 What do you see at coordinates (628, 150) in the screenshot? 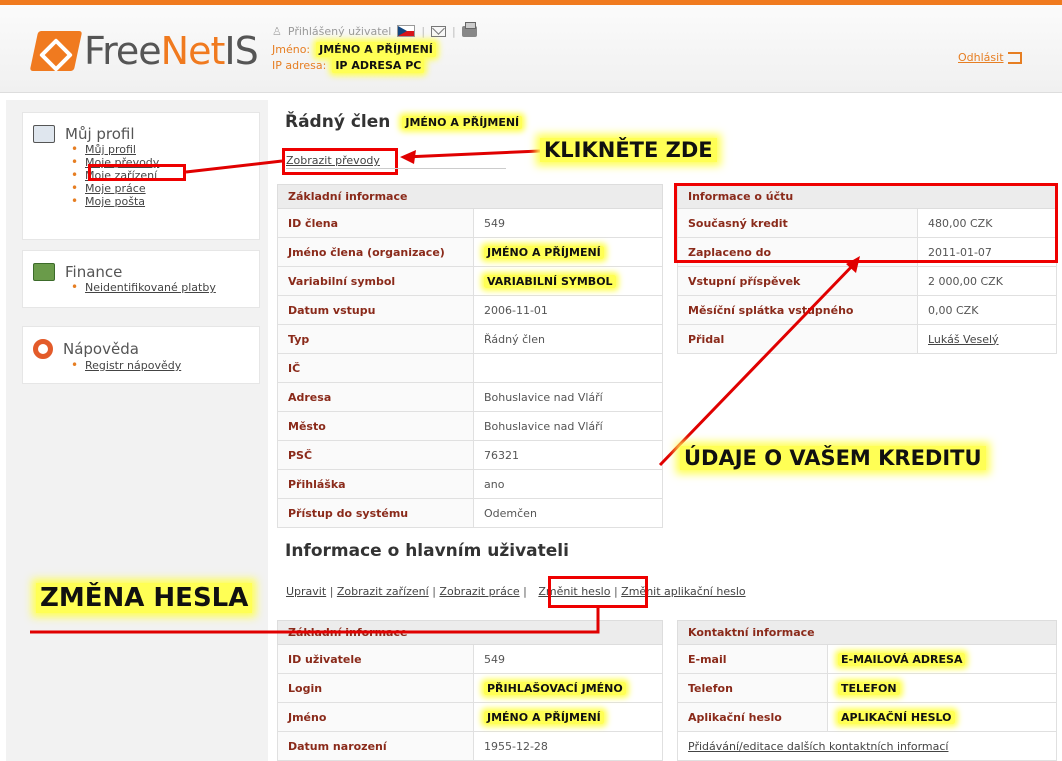
I see `annotation-click-here: KLIKNĚTE ZDE` at bounding box center [628, 150].